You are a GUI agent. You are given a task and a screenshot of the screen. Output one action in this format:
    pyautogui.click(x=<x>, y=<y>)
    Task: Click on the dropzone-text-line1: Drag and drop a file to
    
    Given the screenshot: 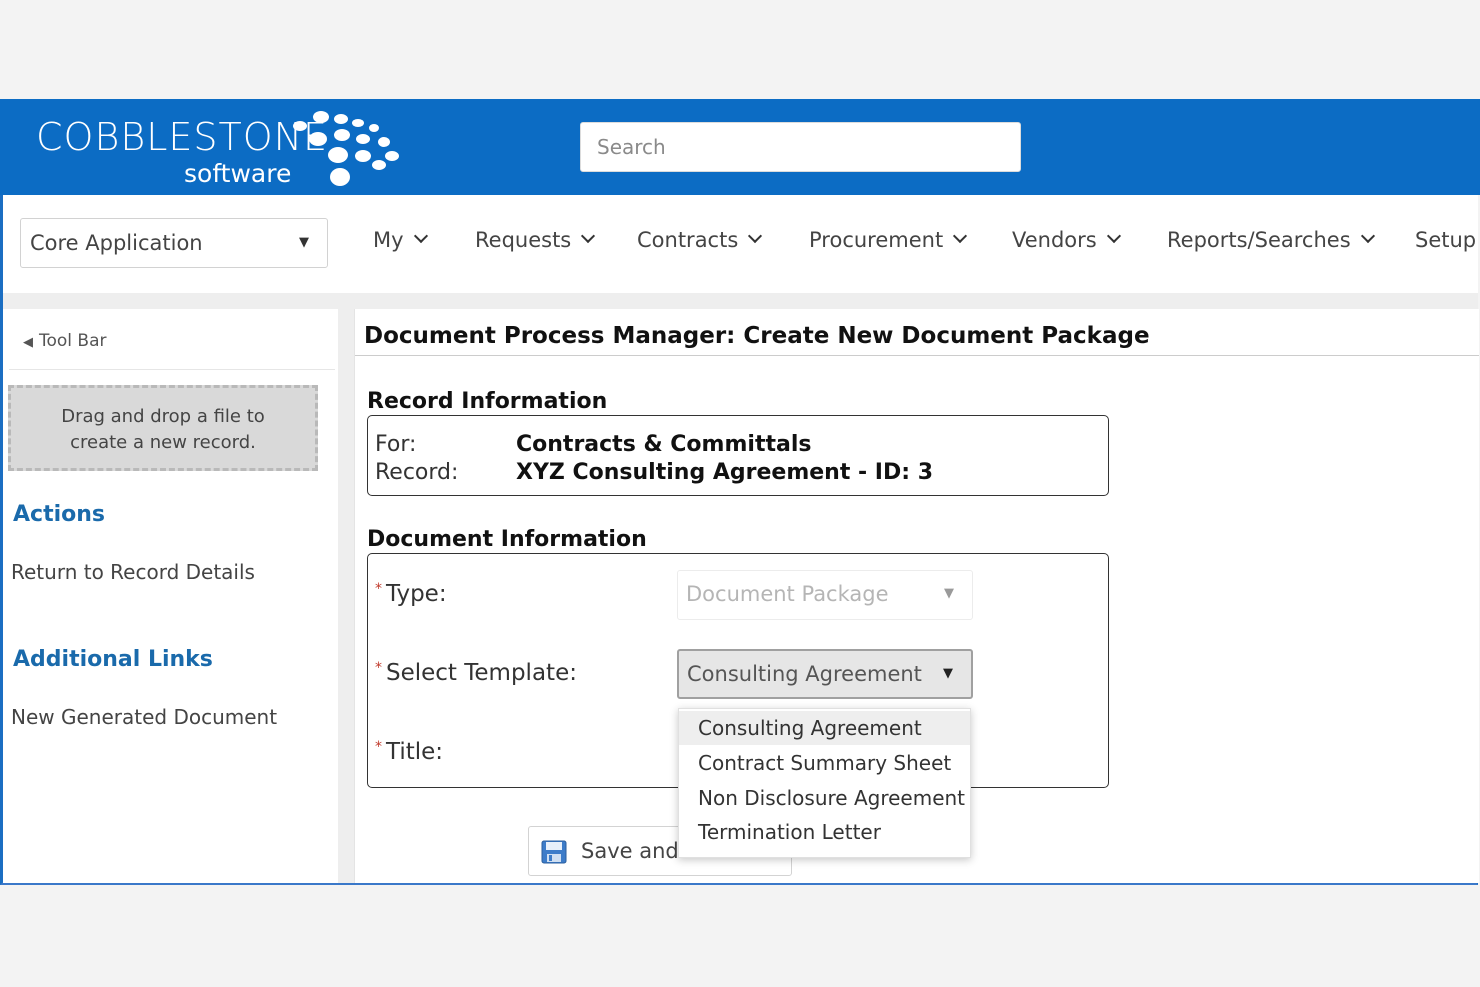 What is the action you would take?
    pyautogui.click(x=163, y=416)
    